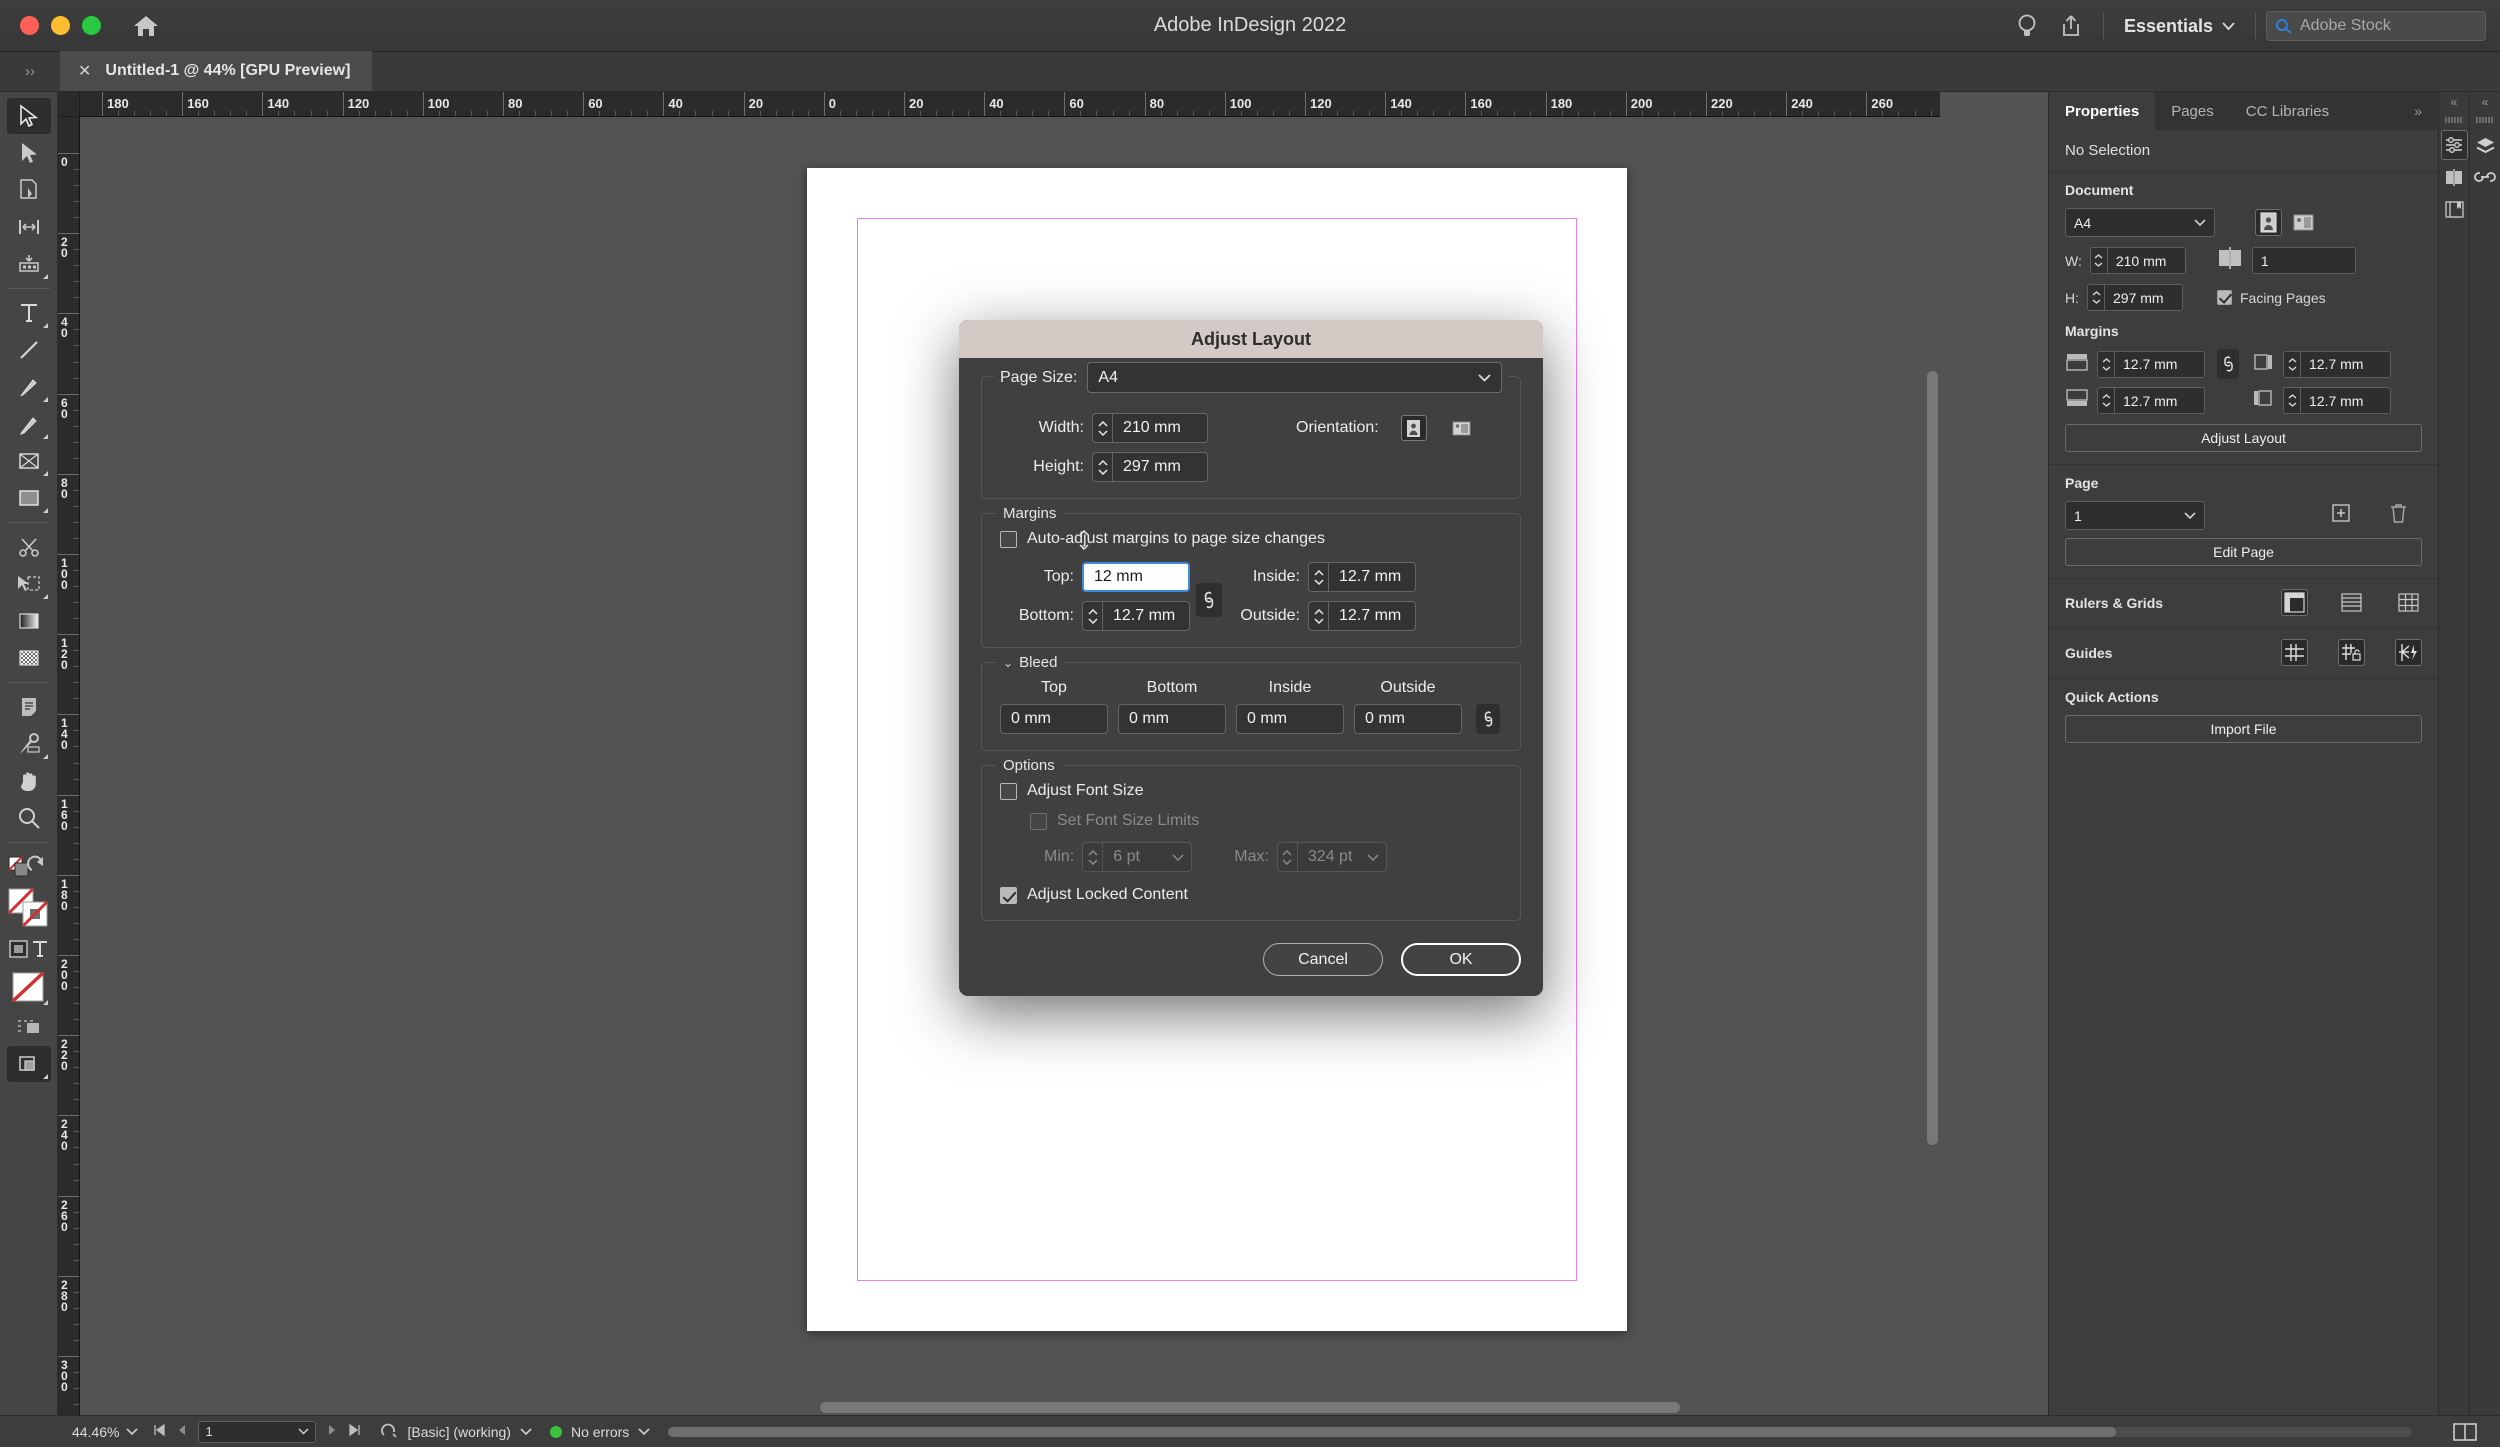 The height and width of the screenshot is (1447, 2500). I want to click on dialog-height-field: 297 mm, so click(1150, 467).